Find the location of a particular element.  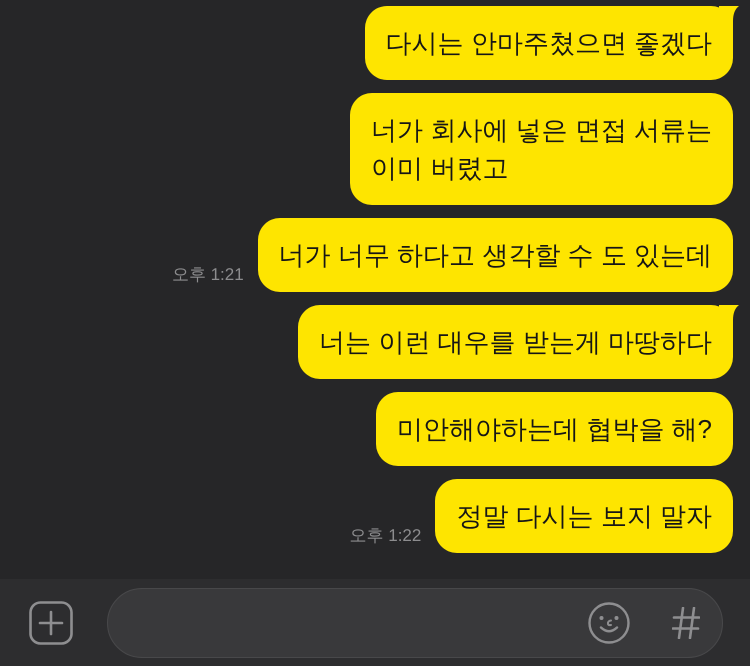

message-bubble: 다시는 안마주쳤으면 좋겠다 is located at coordinates (548, 43).